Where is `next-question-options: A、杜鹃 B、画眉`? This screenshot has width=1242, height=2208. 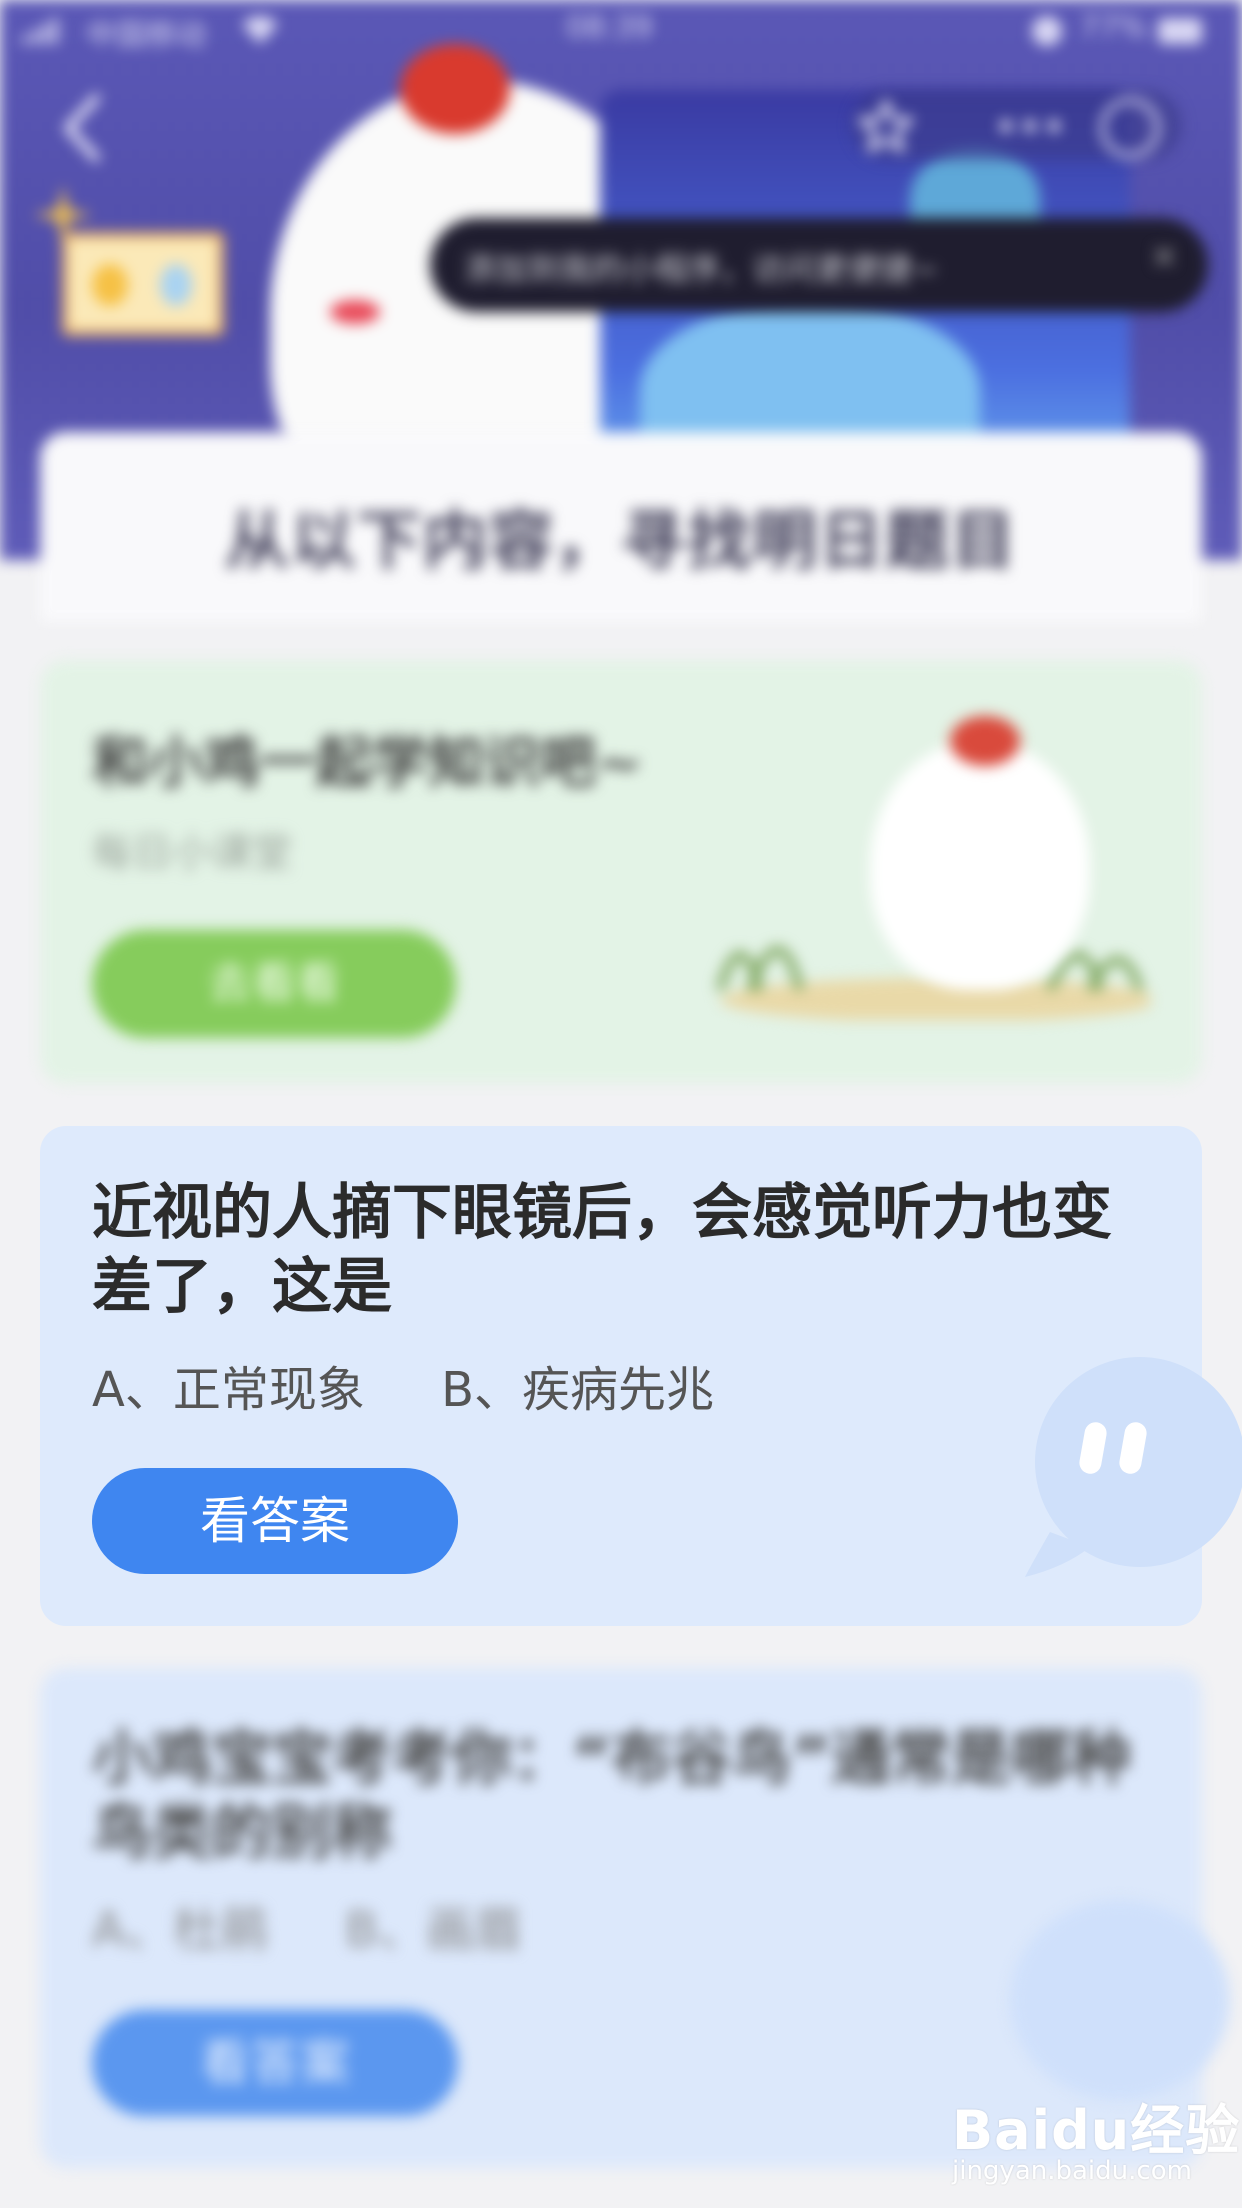 next-question-options: A、杜鹃 B、画眉 is located at coordinates (307, 1930).